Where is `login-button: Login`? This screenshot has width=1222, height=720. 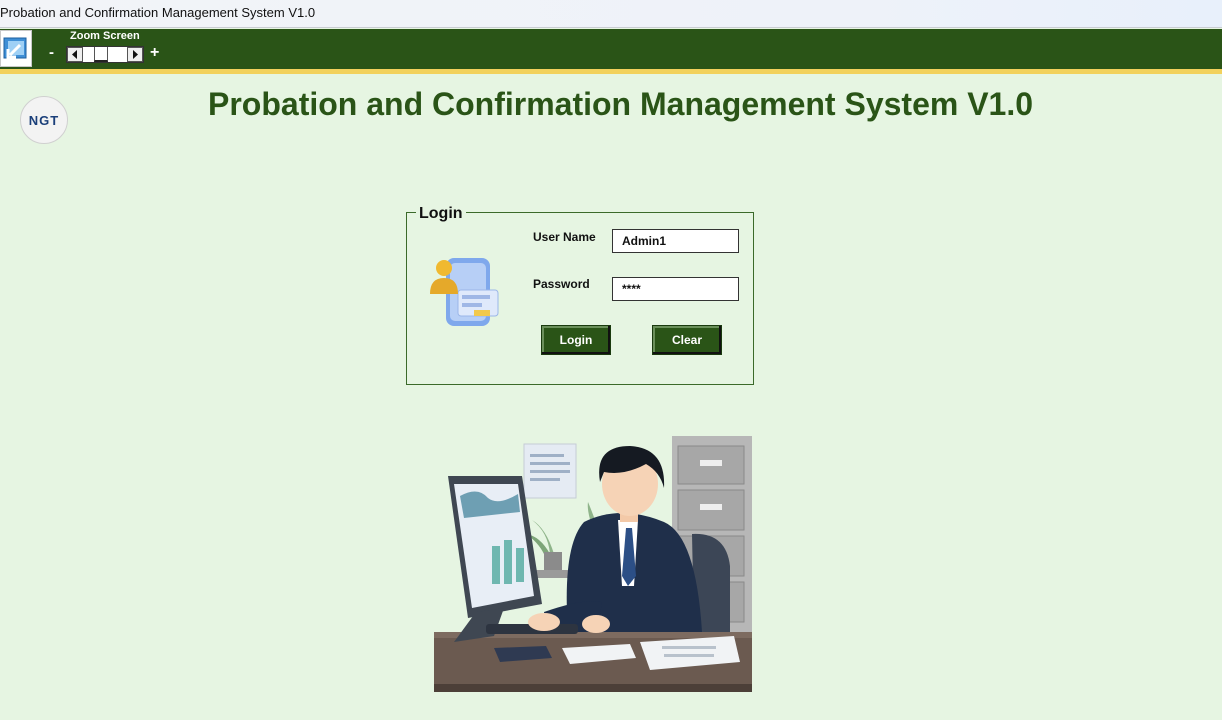 login-button: Login is located at coordinates (576, 340).